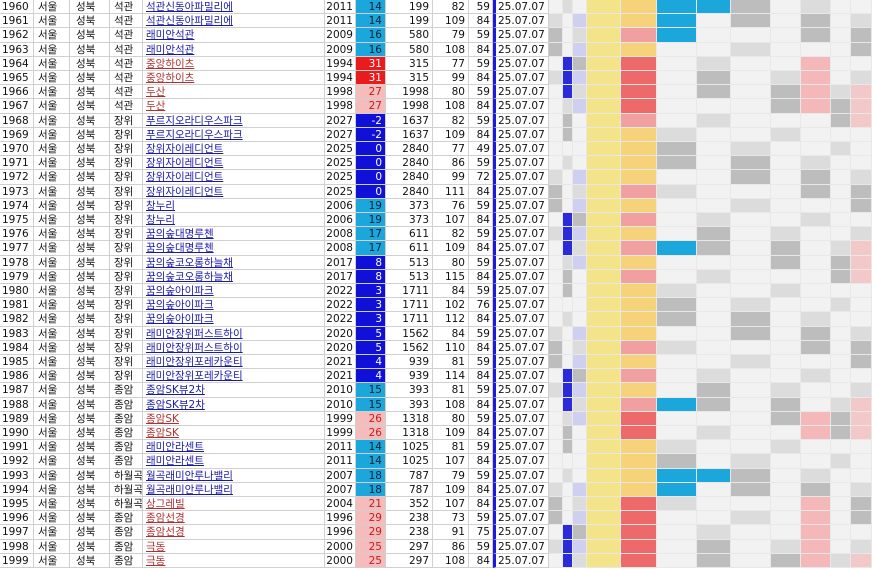  I want to click on complex-name-cell: 꿈의숲아이파크, so click(234, 305).